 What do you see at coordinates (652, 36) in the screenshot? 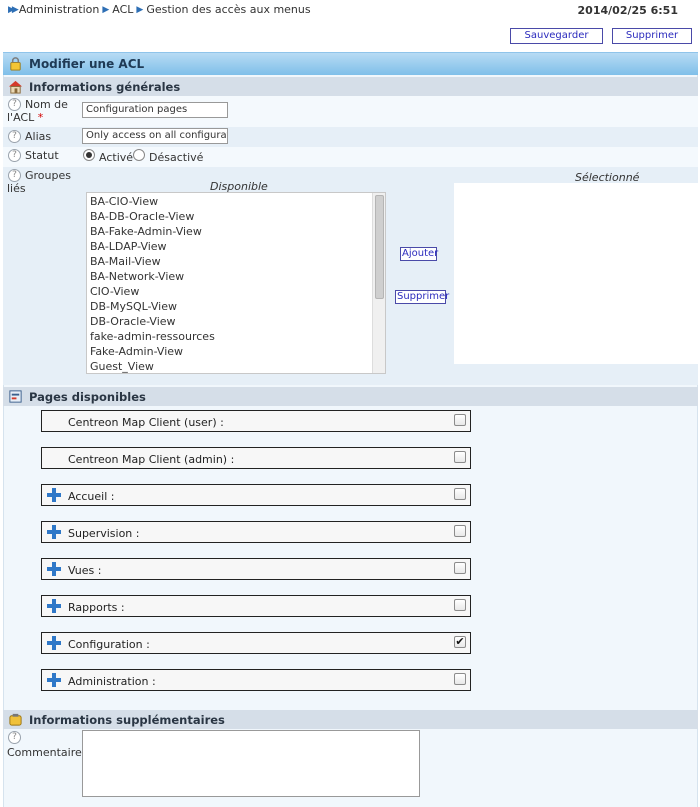
I see `delete-button: Supprimer` at bounding box center [652, 36].